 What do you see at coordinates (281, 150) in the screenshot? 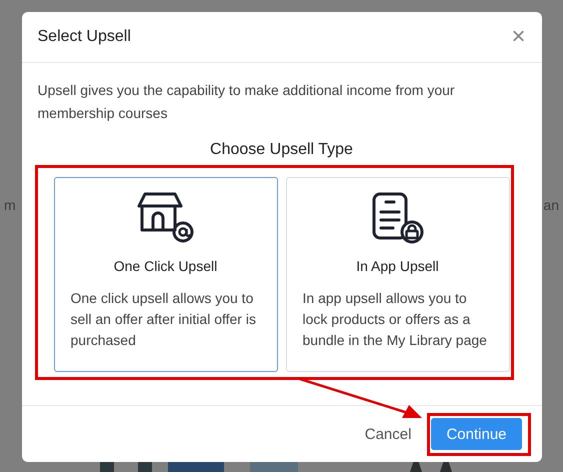
I see `section-title: Choose Upsell Type` at bounding box center [281, 150].